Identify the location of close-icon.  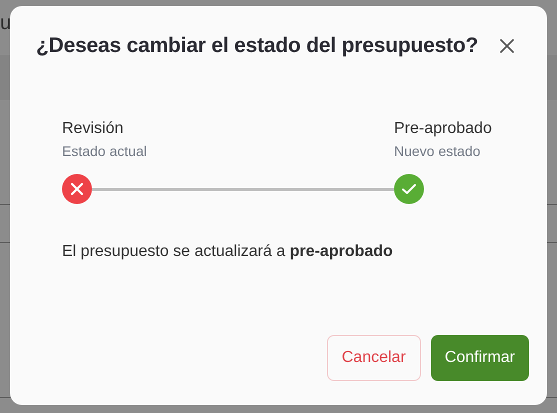
(507, 46).